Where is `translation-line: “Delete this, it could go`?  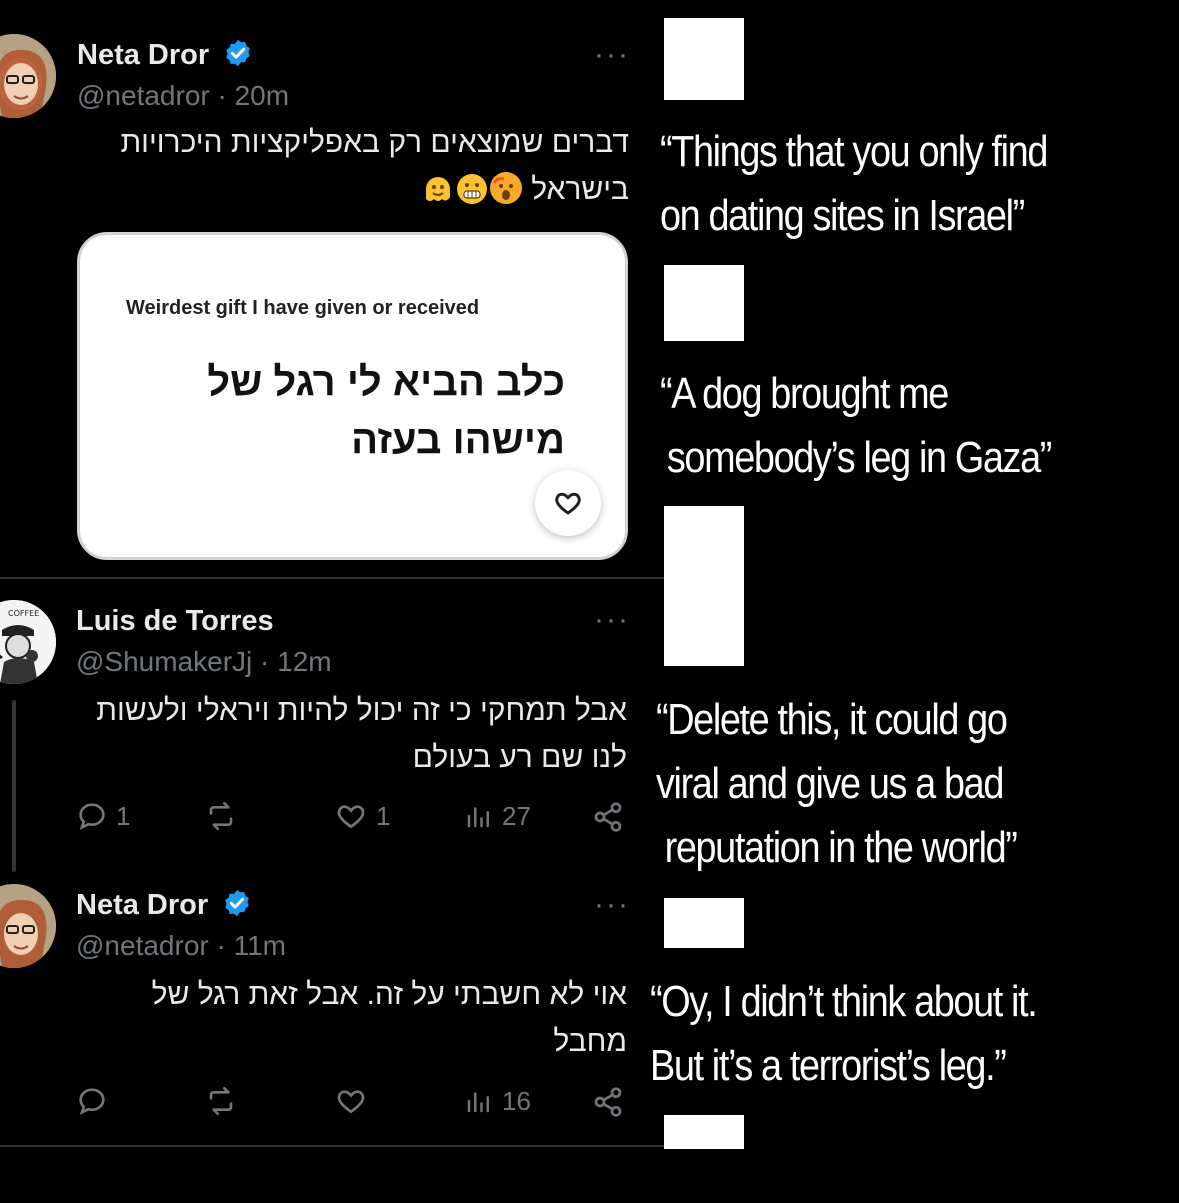
translation-line: “Delete this, it could go is located at coordinates (832, 719).